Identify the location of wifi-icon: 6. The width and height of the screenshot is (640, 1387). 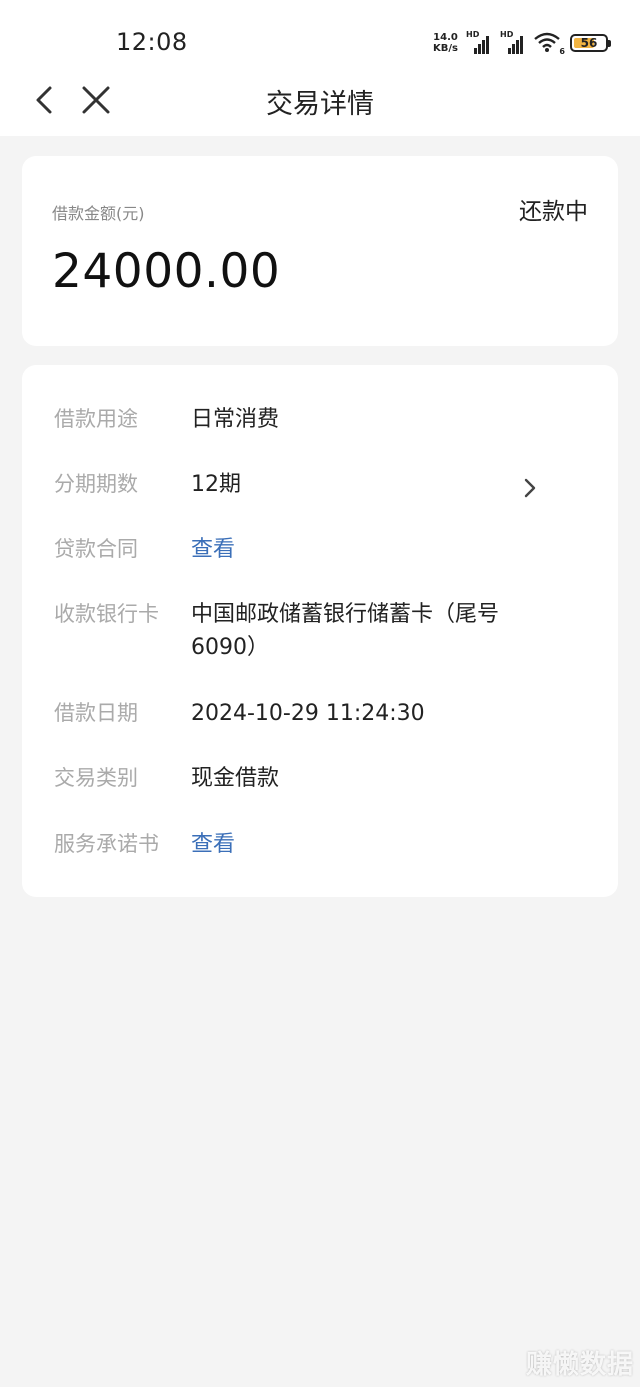
(549, 44).